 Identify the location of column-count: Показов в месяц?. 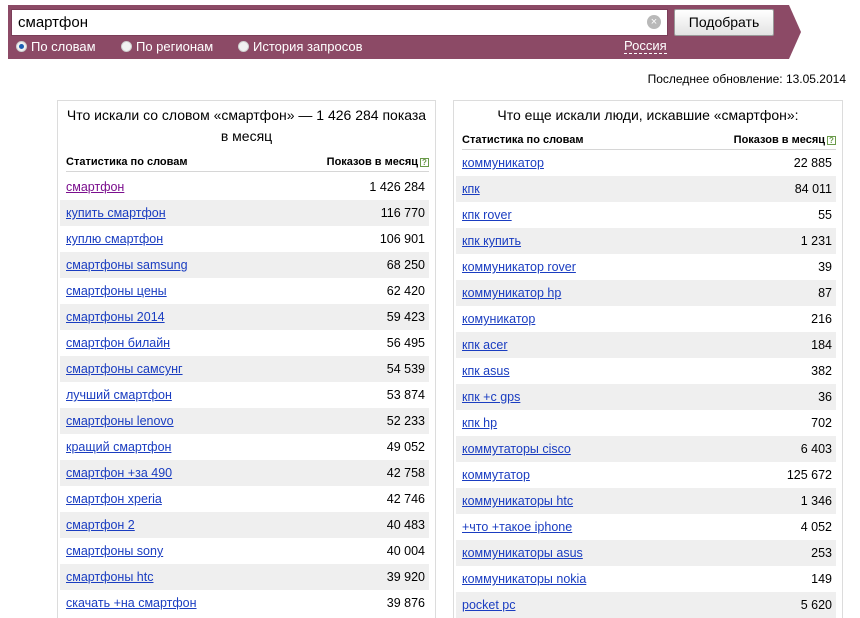
(785, 140).